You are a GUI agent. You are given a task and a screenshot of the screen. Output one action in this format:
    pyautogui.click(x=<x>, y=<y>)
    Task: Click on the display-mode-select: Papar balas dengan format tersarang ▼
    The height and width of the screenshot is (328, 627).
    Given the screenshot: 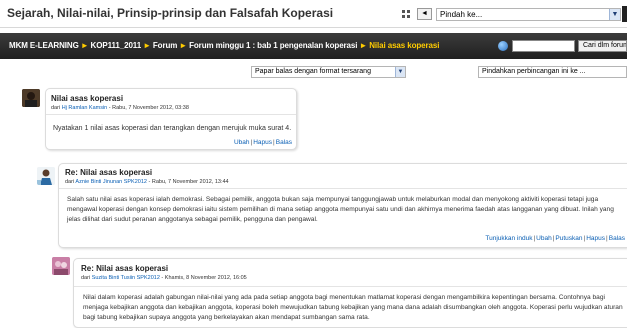 What is the action you would take?
    pyautogui.click(x=328, y=72)
    